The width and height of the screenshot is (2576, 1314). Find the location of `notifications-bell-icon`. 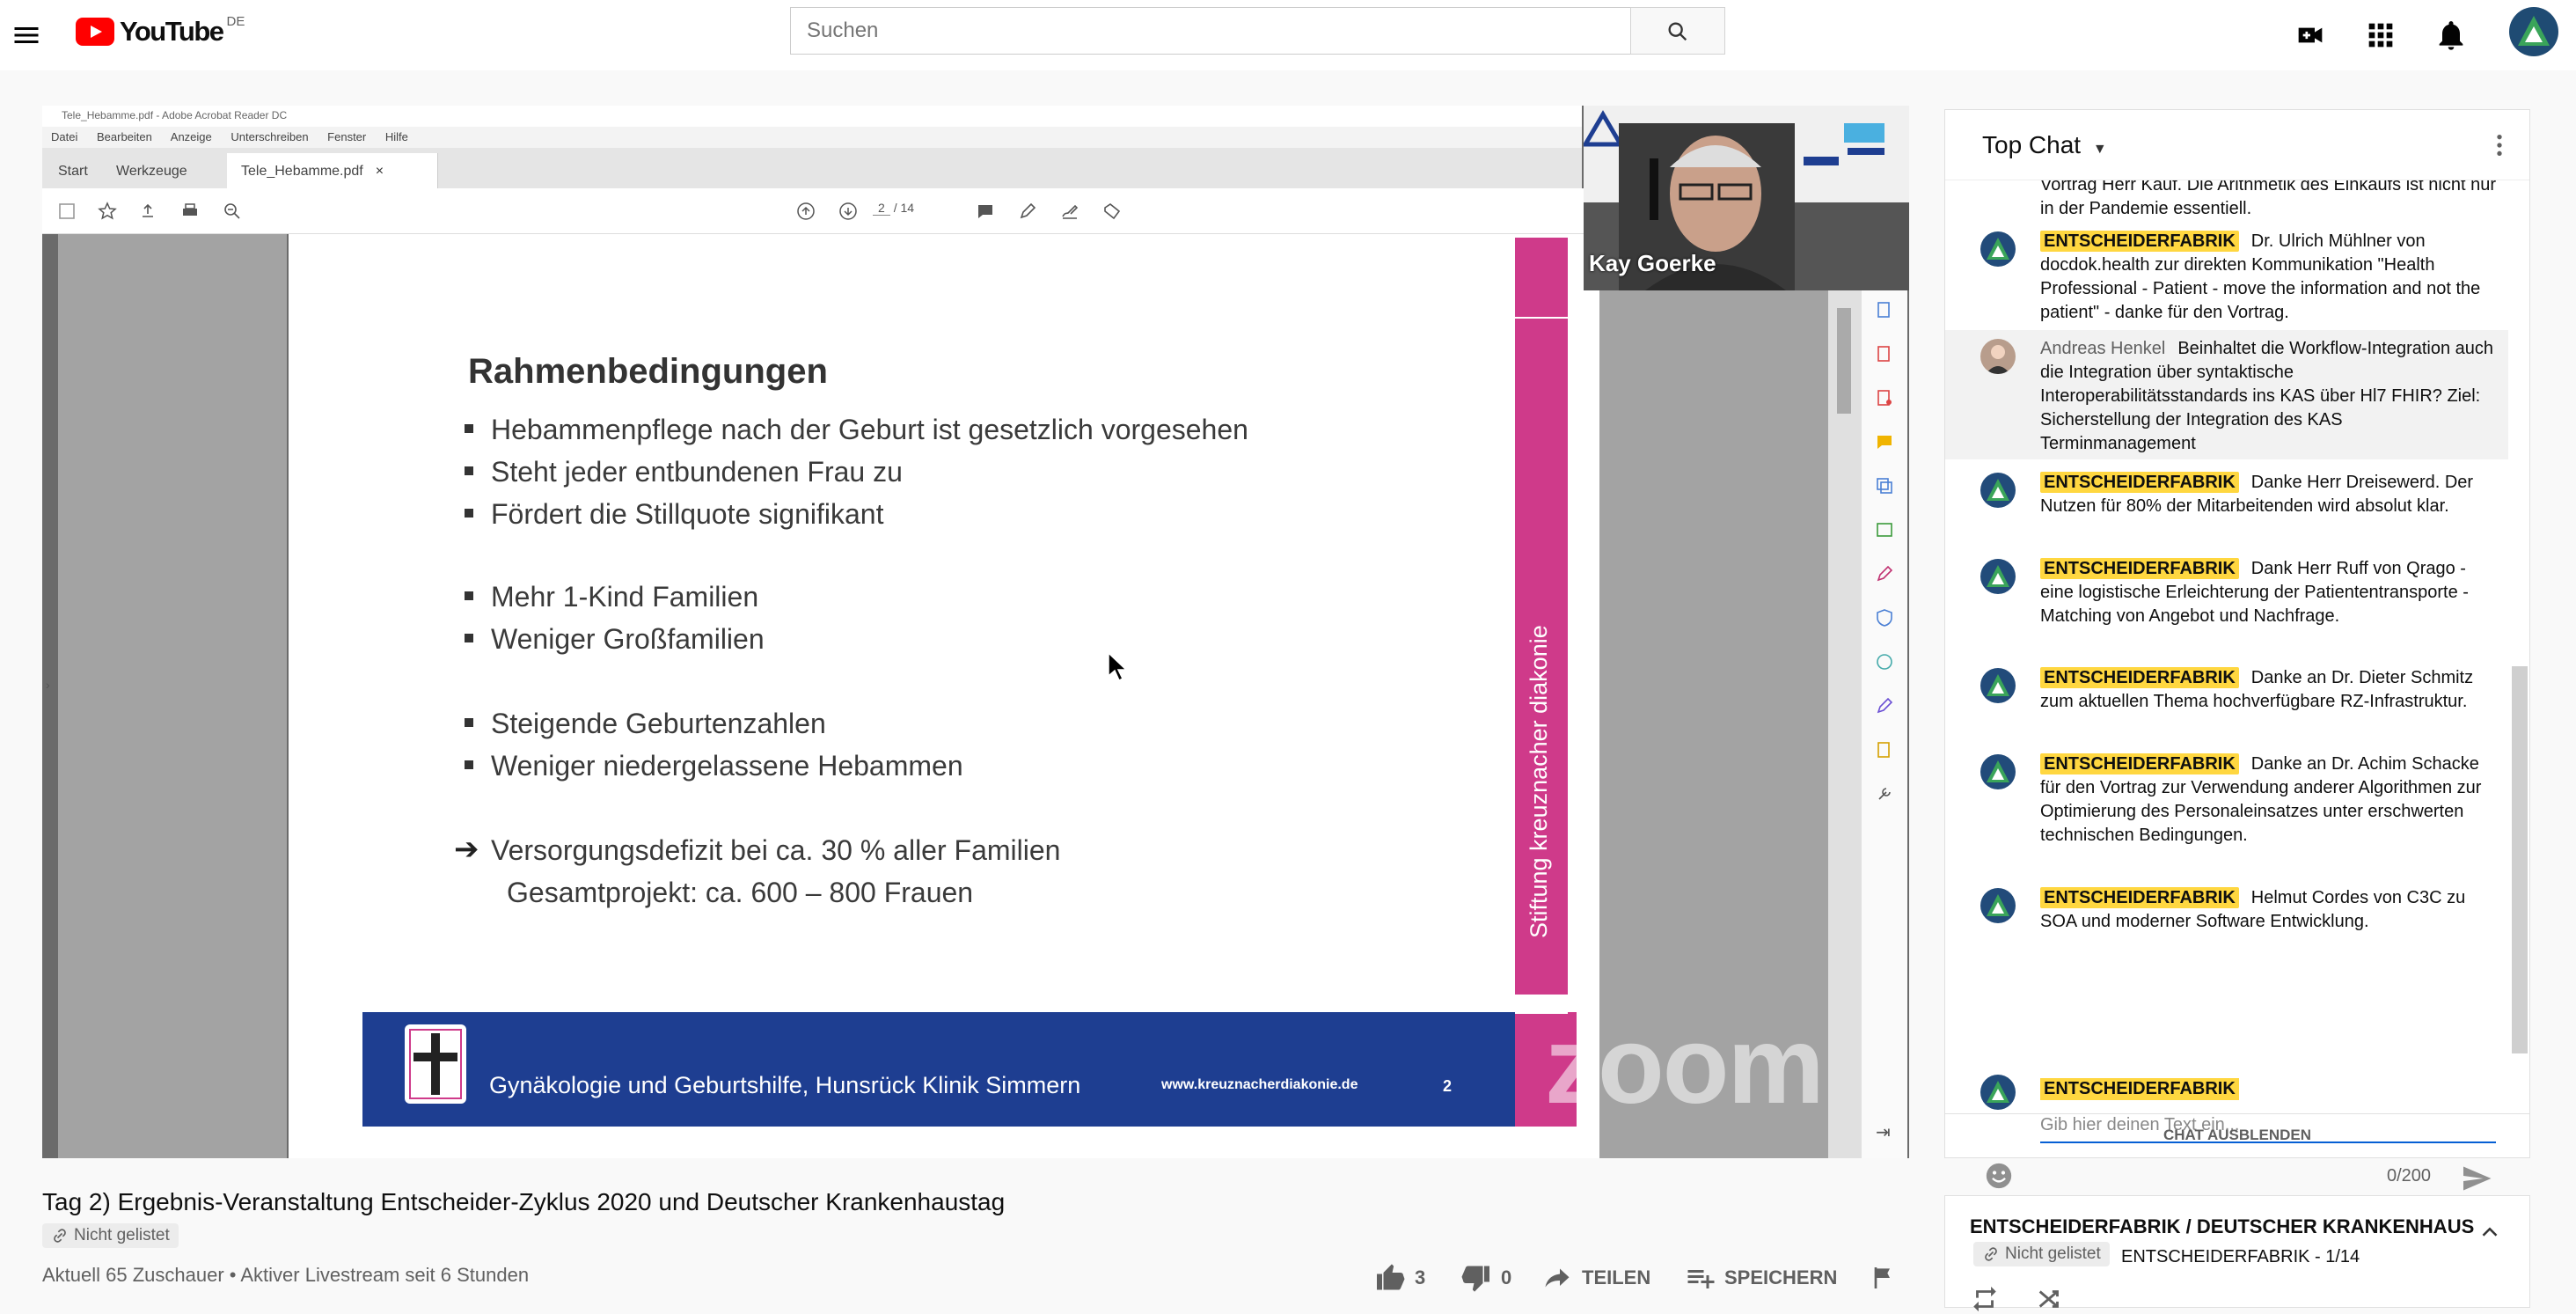

notifications-bell-icon is located at coordinates (2451, 35).